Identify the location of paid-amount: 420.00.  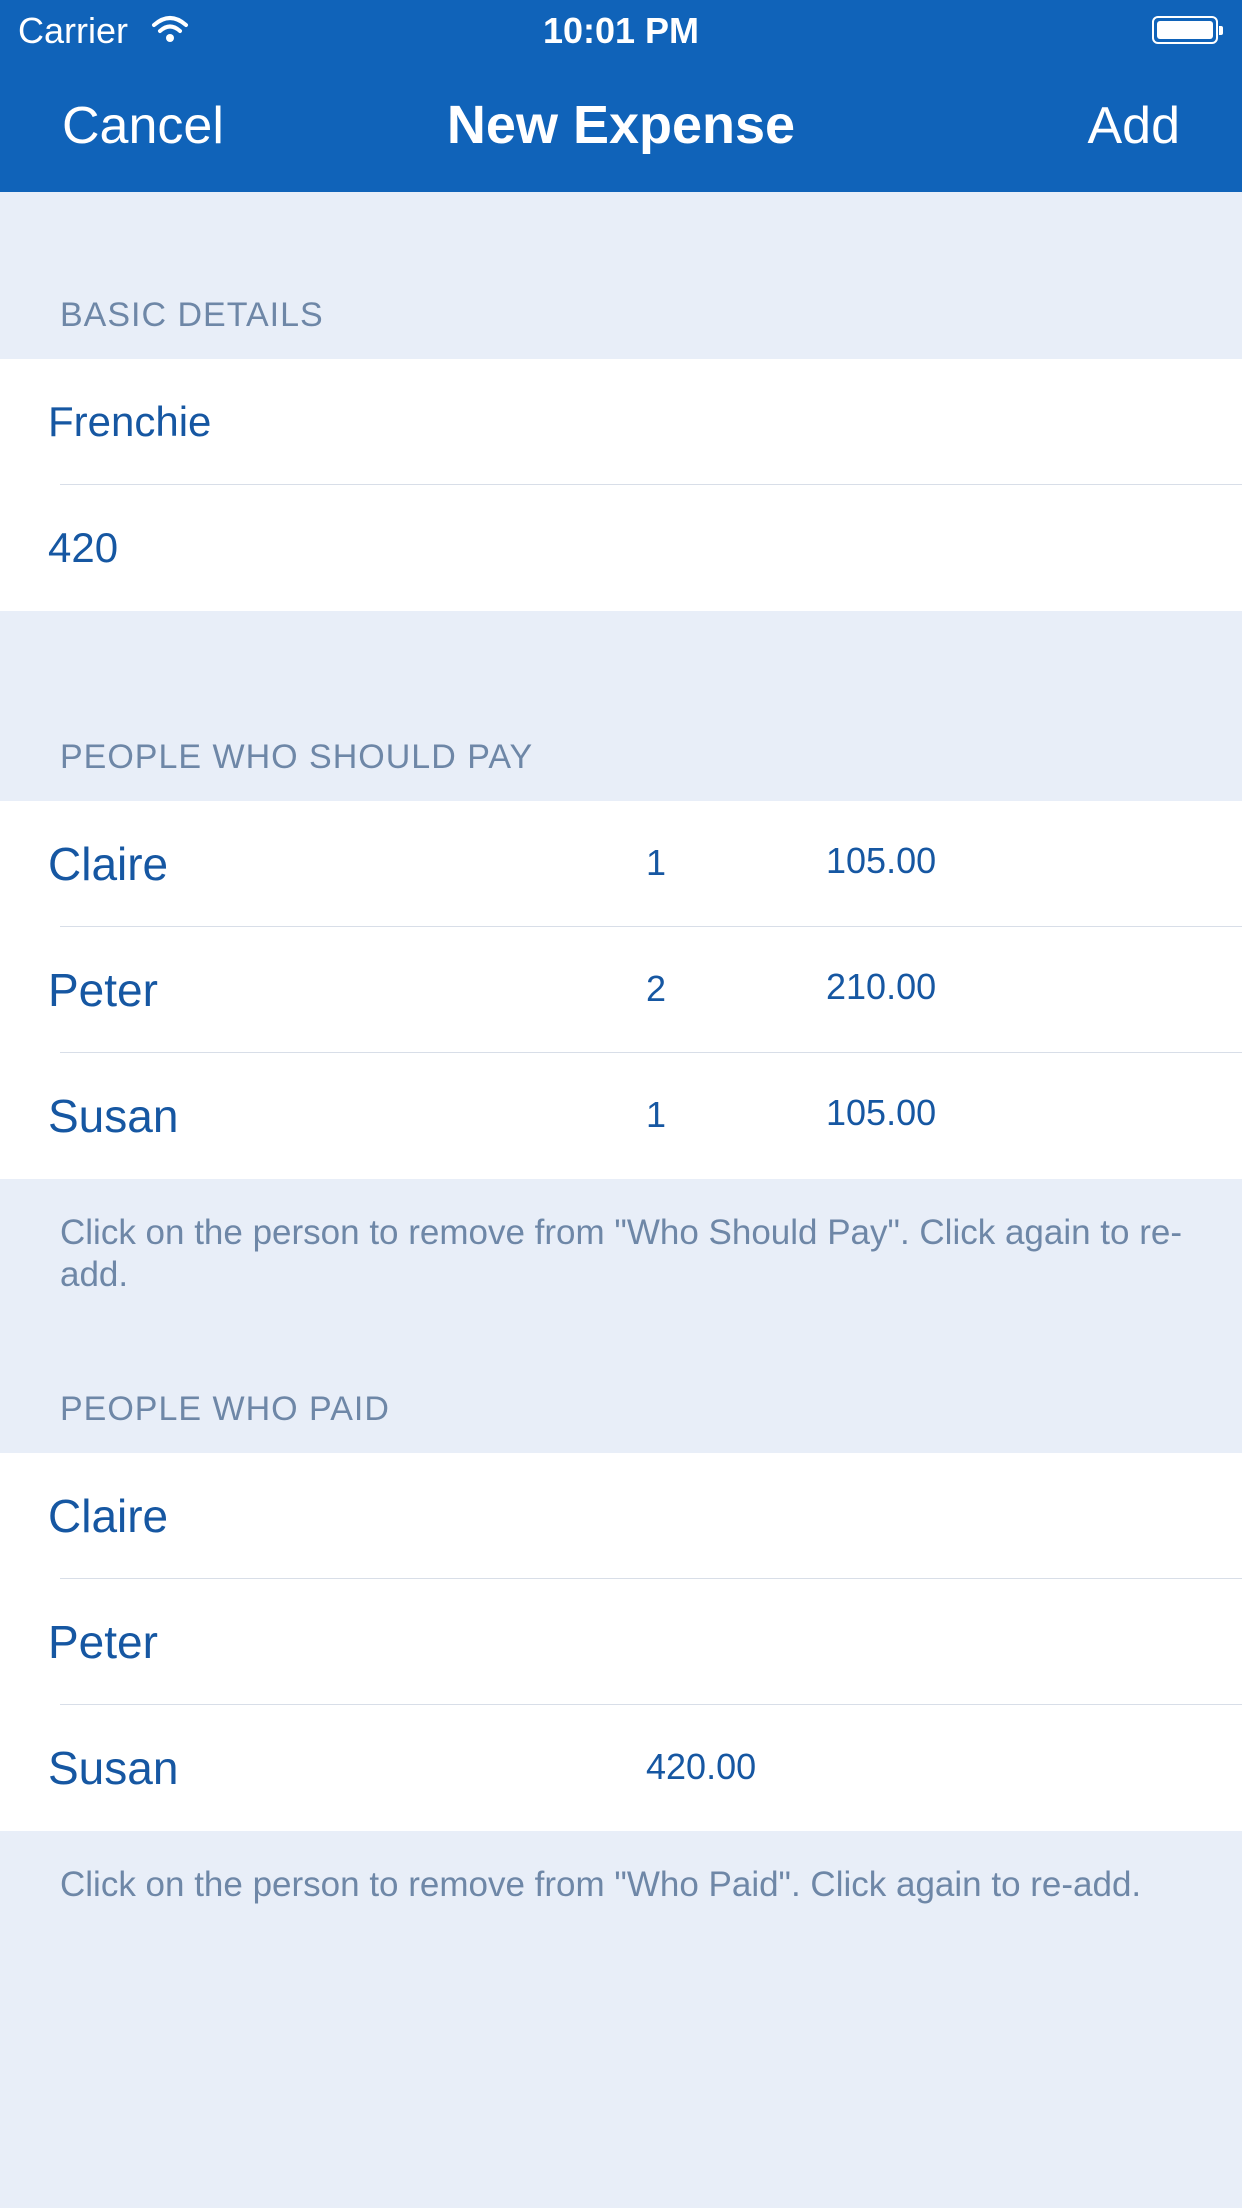
(701, 1768).